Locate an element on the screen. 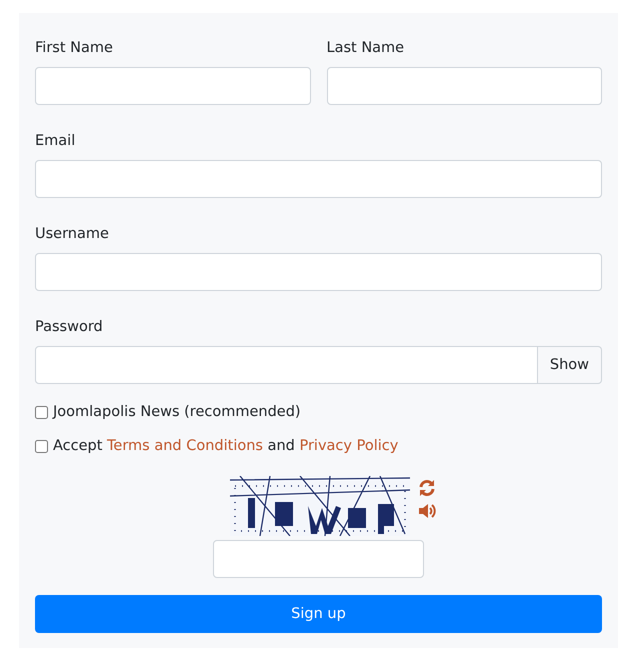 The image size is (633, 669). field-label: Last Name is located at coordinates (365, 48).